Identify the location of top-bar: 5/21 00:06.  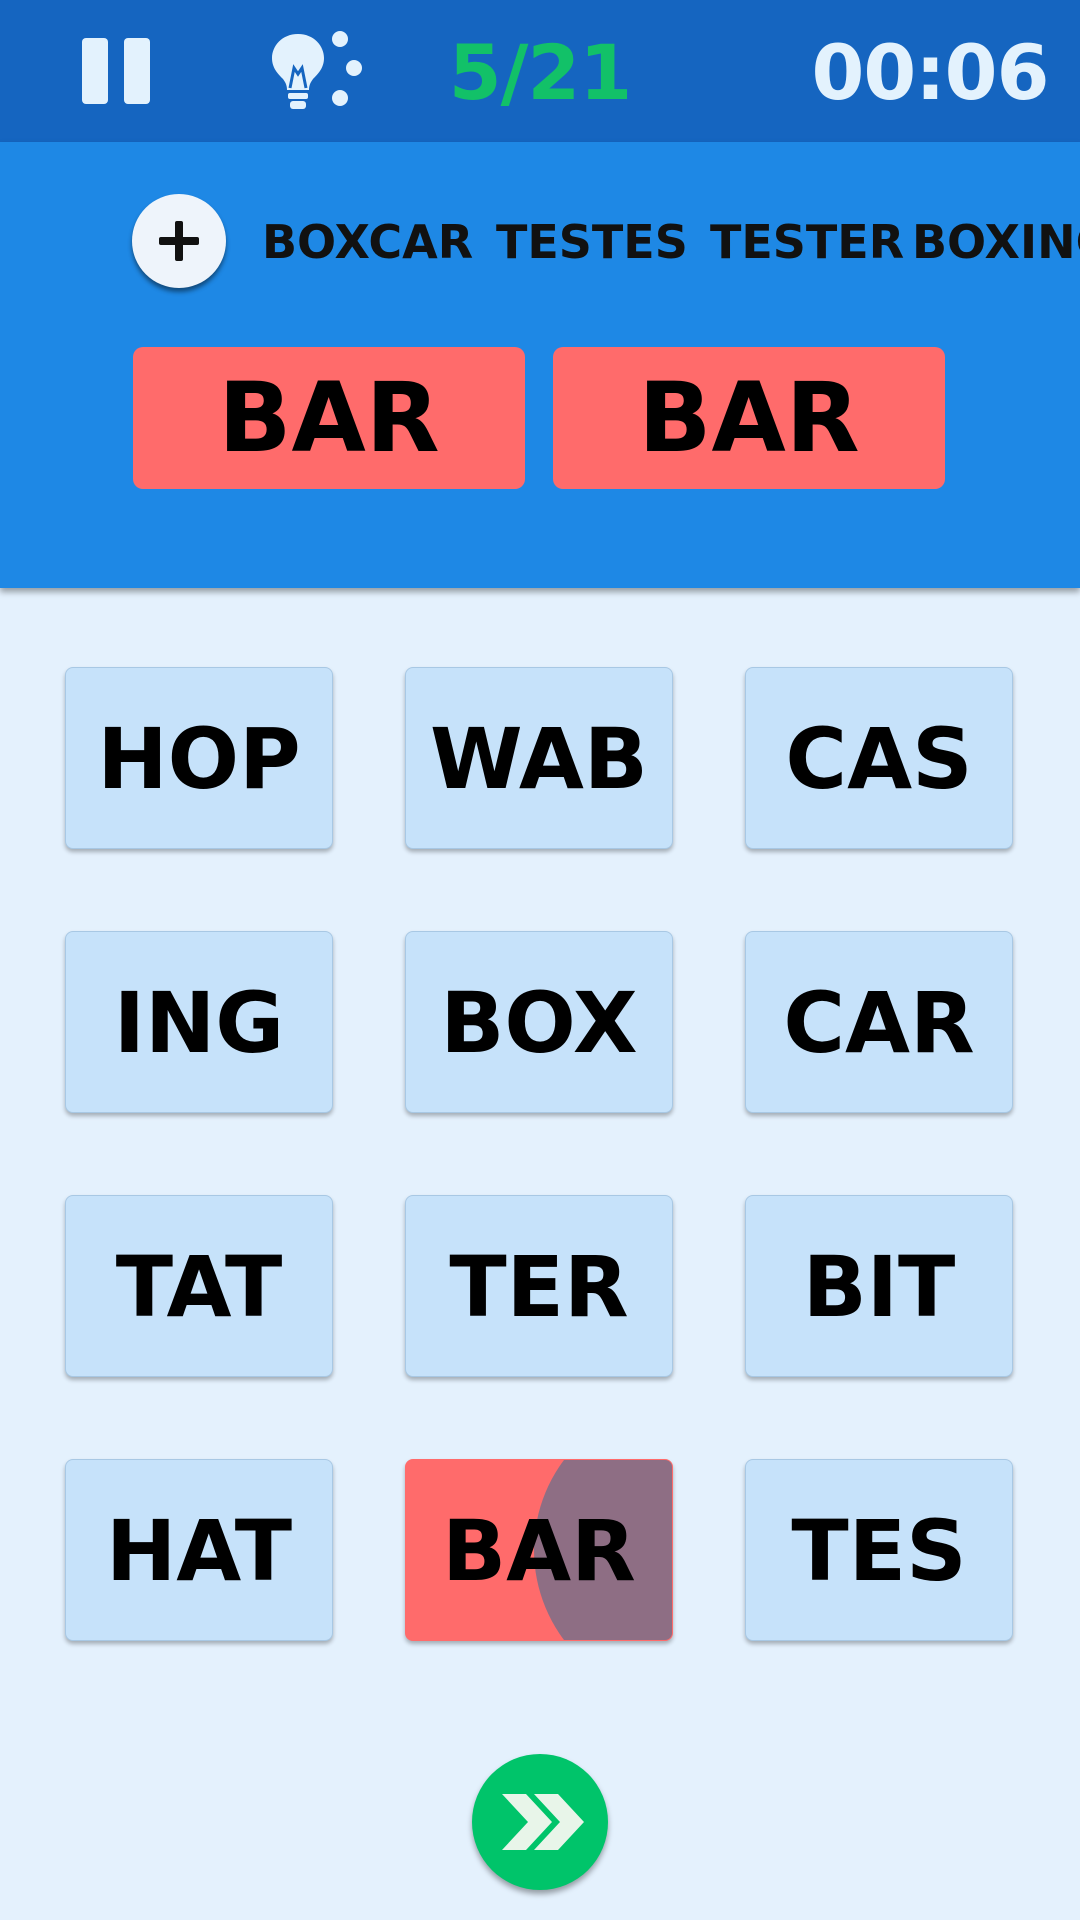
(540, 71).